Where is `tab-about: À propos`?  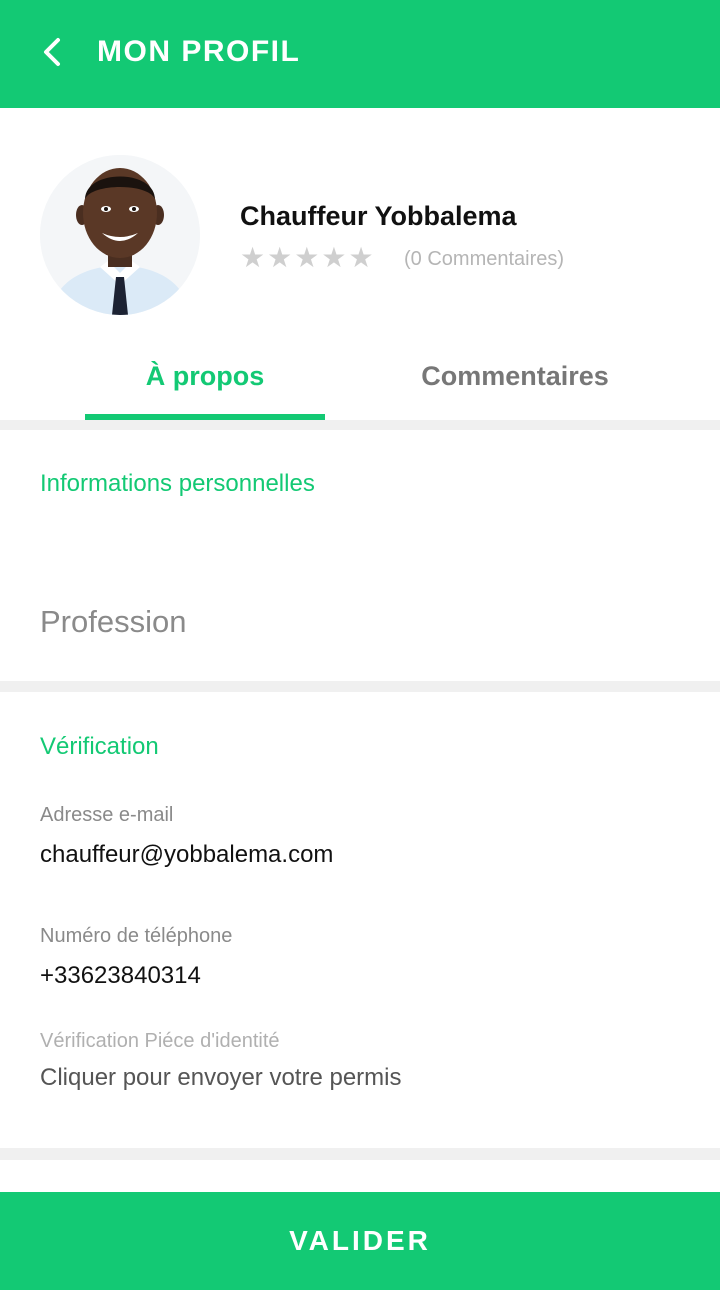 tab-about: À propos is located at coordinates (205, 376).